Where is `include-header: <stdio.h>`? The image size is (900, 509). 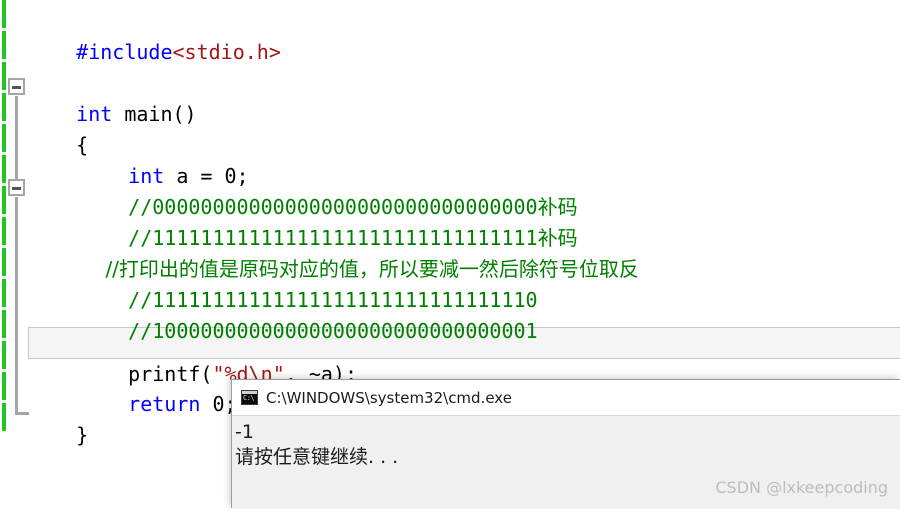
include-header: <stdio.h> is located at coordinates (226, 52).